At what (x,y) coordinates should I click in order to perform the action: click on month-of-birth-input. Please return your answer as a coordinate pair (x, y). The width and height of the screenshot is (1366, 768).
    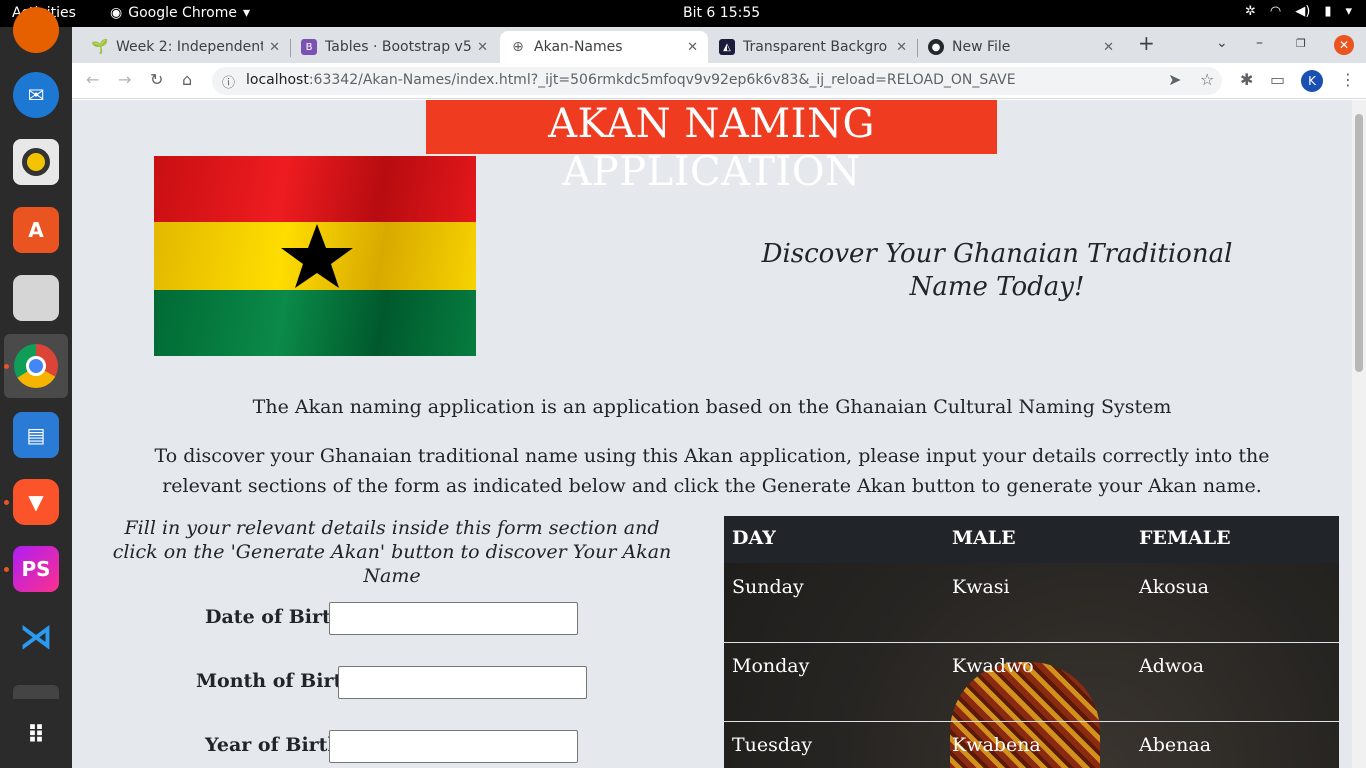
    Looking at the image, I should click on (462, 682).